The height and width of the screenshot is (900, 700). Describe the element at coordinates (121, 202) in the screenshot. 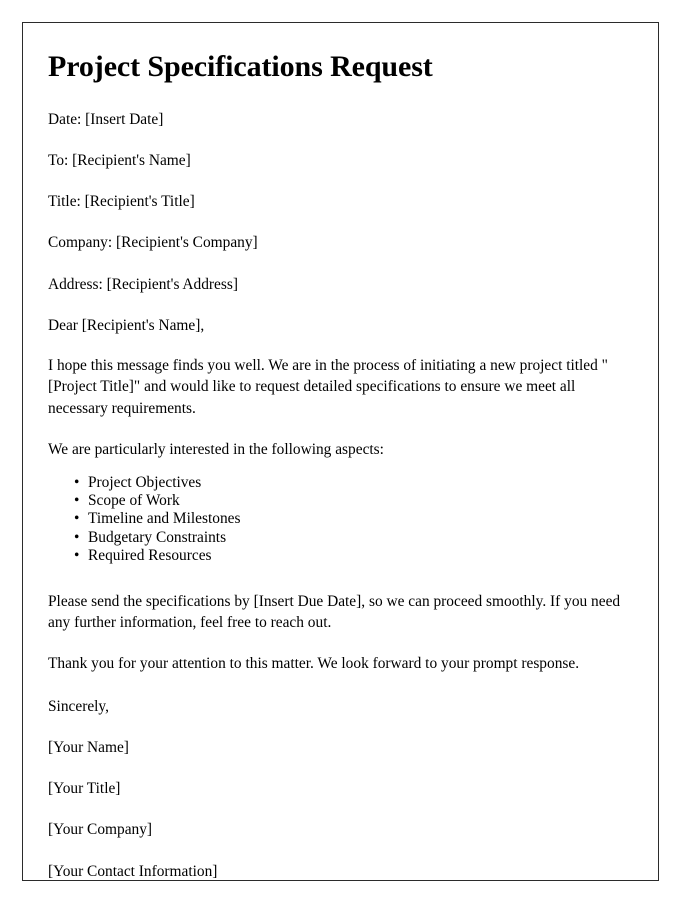

I see `header-field-title: Title: [Recipient's Title]` at that location.